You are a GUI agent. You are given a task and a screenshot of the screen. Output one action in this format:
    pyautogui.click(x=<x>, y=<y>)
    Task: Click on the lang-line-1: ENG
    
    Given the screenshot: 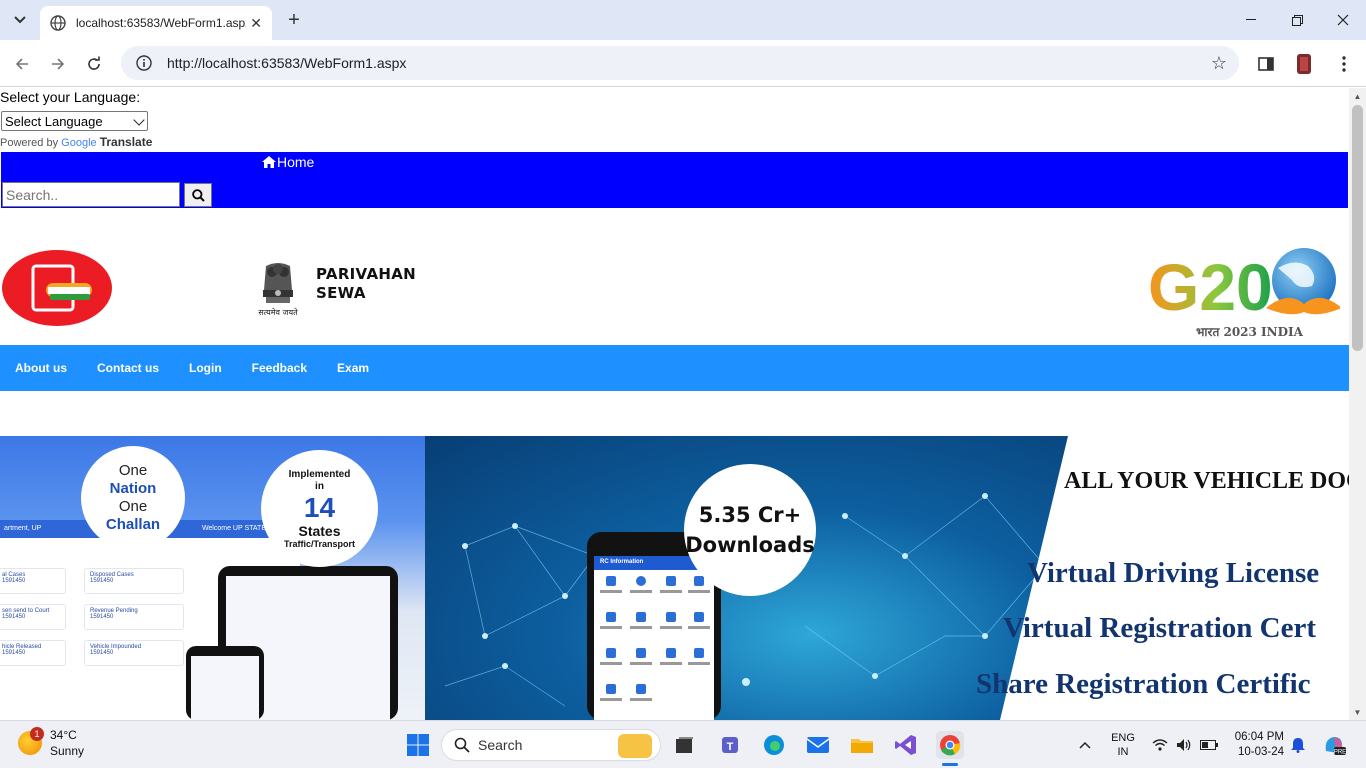 What is the action you would take?
    pyautogui.click(x=1123, y=738)
    